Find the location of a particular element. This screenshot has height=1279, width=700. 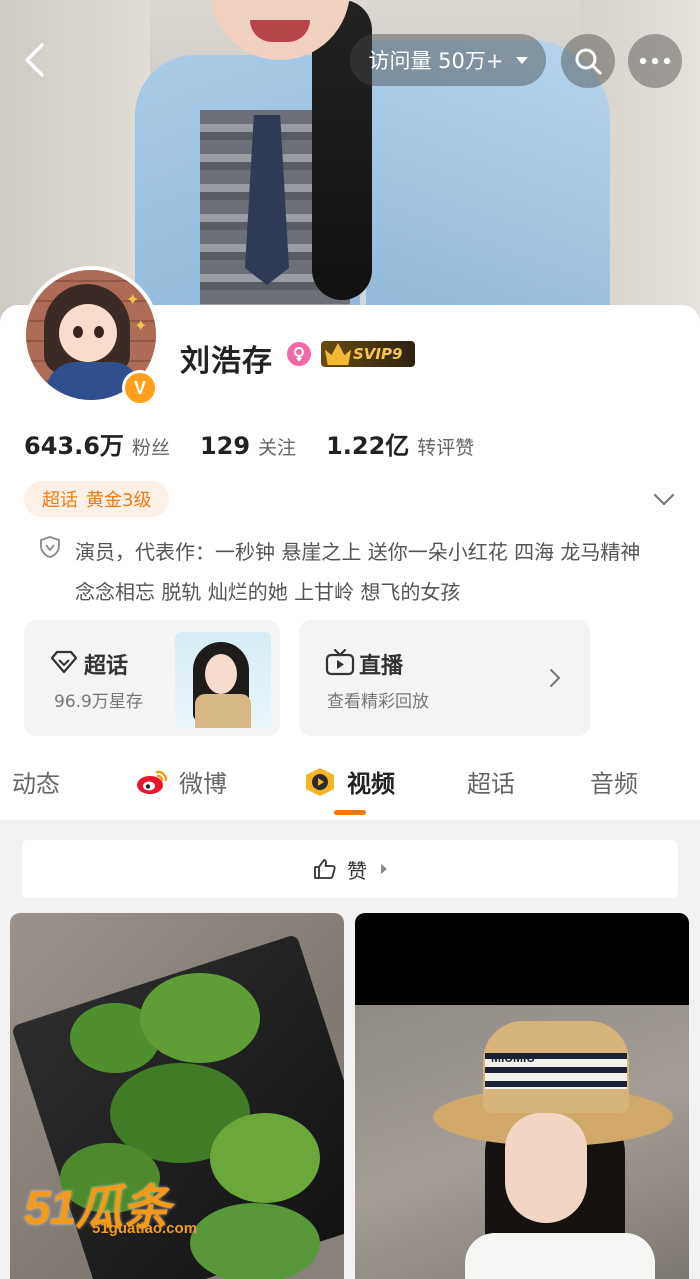

video-icon is located at coordinates (320, 781).